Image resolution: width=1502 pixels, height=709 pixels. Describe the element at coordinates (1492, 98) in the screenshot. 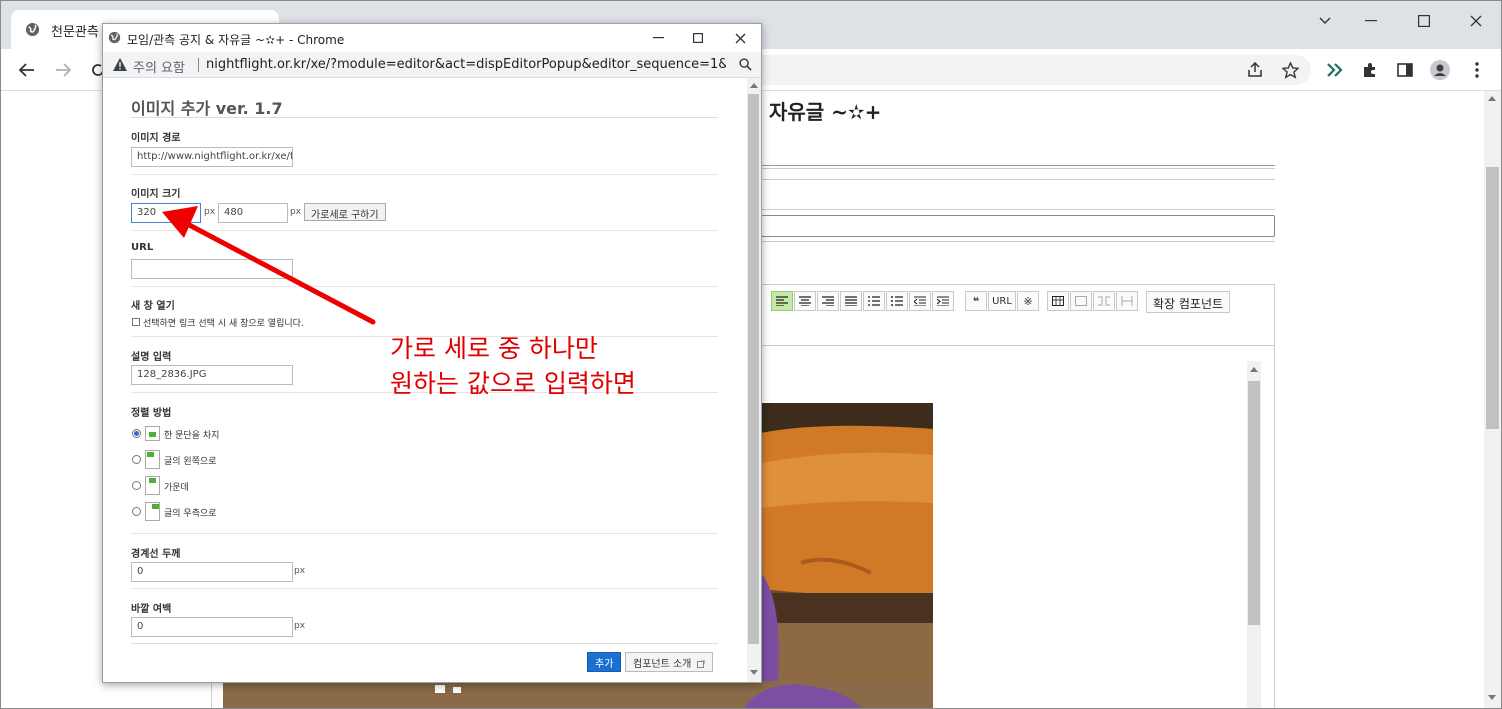

I see `page-scroll-up-icon` at that location.